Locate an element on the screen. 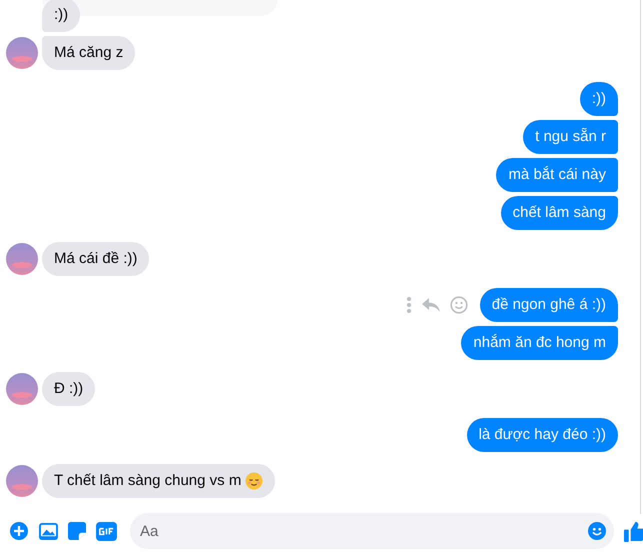 Image resolution: width=643 pixels, height=559 pixels. message-bubble: Đ :)) is located at coordinates (69, 389).